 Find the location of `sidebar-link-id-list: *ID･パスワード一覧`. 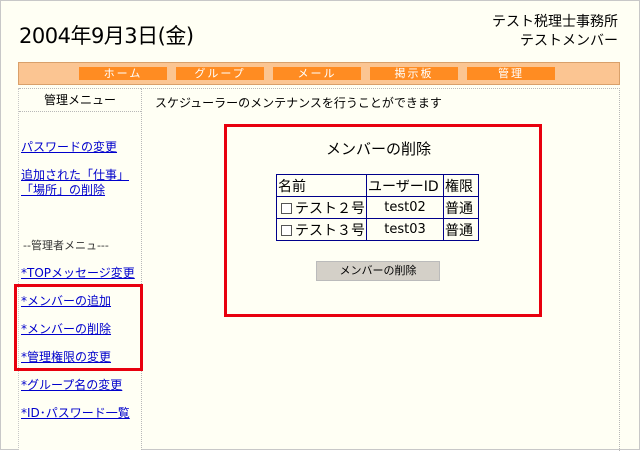

sidebar-link-id-list: *ID･パスワード一覧 is located at coordinates (75, 412).